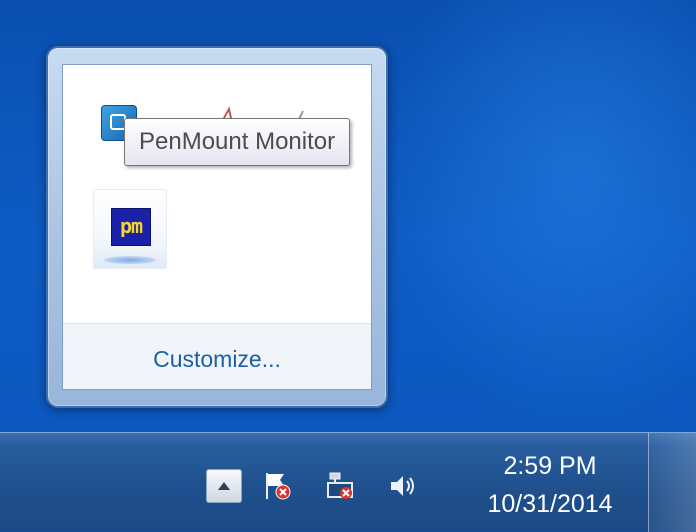 This screenshot has width=696, height=532. I want to click on action-center-flag-icon, so click(277, 486).